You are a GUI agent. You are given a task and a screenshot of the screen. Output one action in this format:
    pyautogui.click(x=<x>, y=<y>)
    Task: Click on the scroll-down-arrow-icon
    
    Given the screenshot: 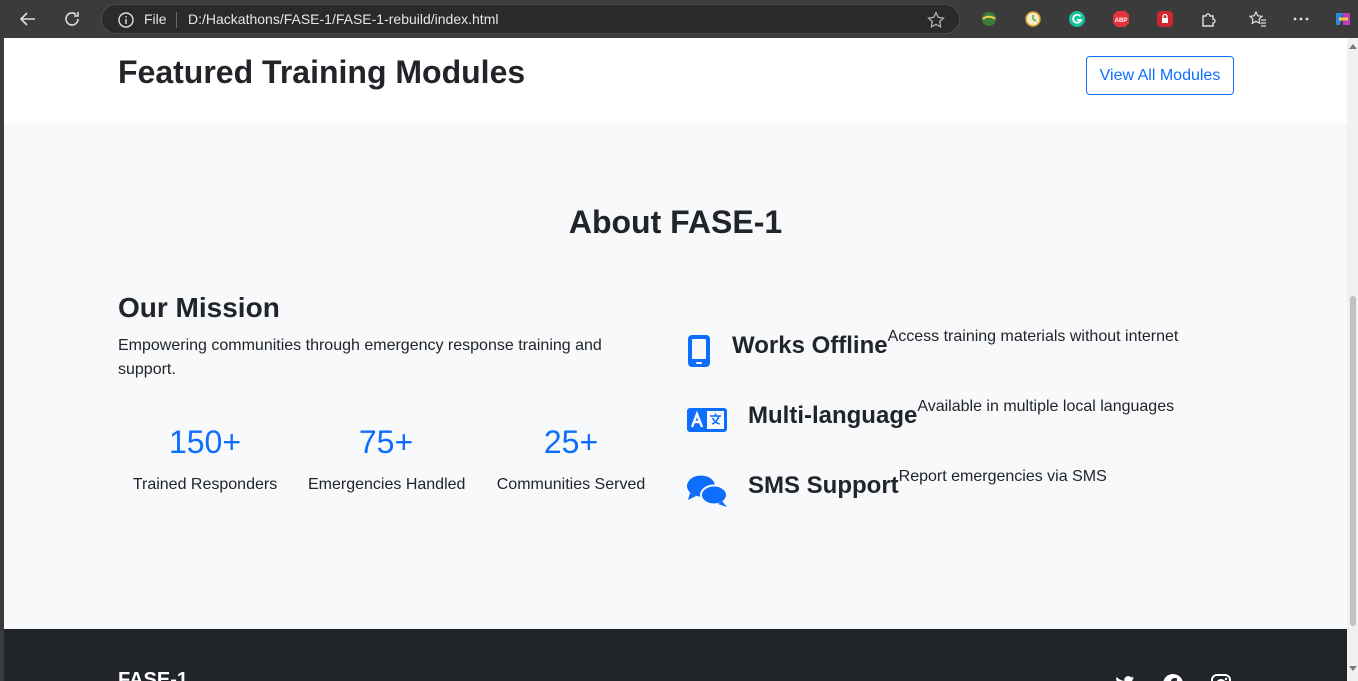 What is the action you would take?
    pyautogui.click(x=1353, y=668)
    